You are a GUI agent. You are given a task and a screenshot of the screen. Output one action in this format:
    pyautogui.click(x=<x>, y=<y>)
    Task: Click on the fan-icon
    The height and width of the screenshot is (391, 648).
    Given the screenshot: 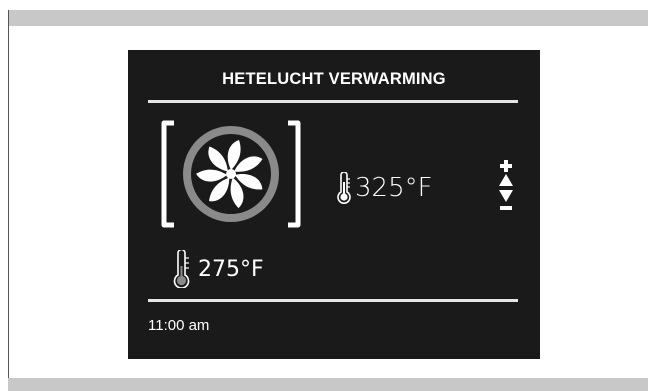 What is the action you would take?
    pyautogui.click(x=231, y=174)
    